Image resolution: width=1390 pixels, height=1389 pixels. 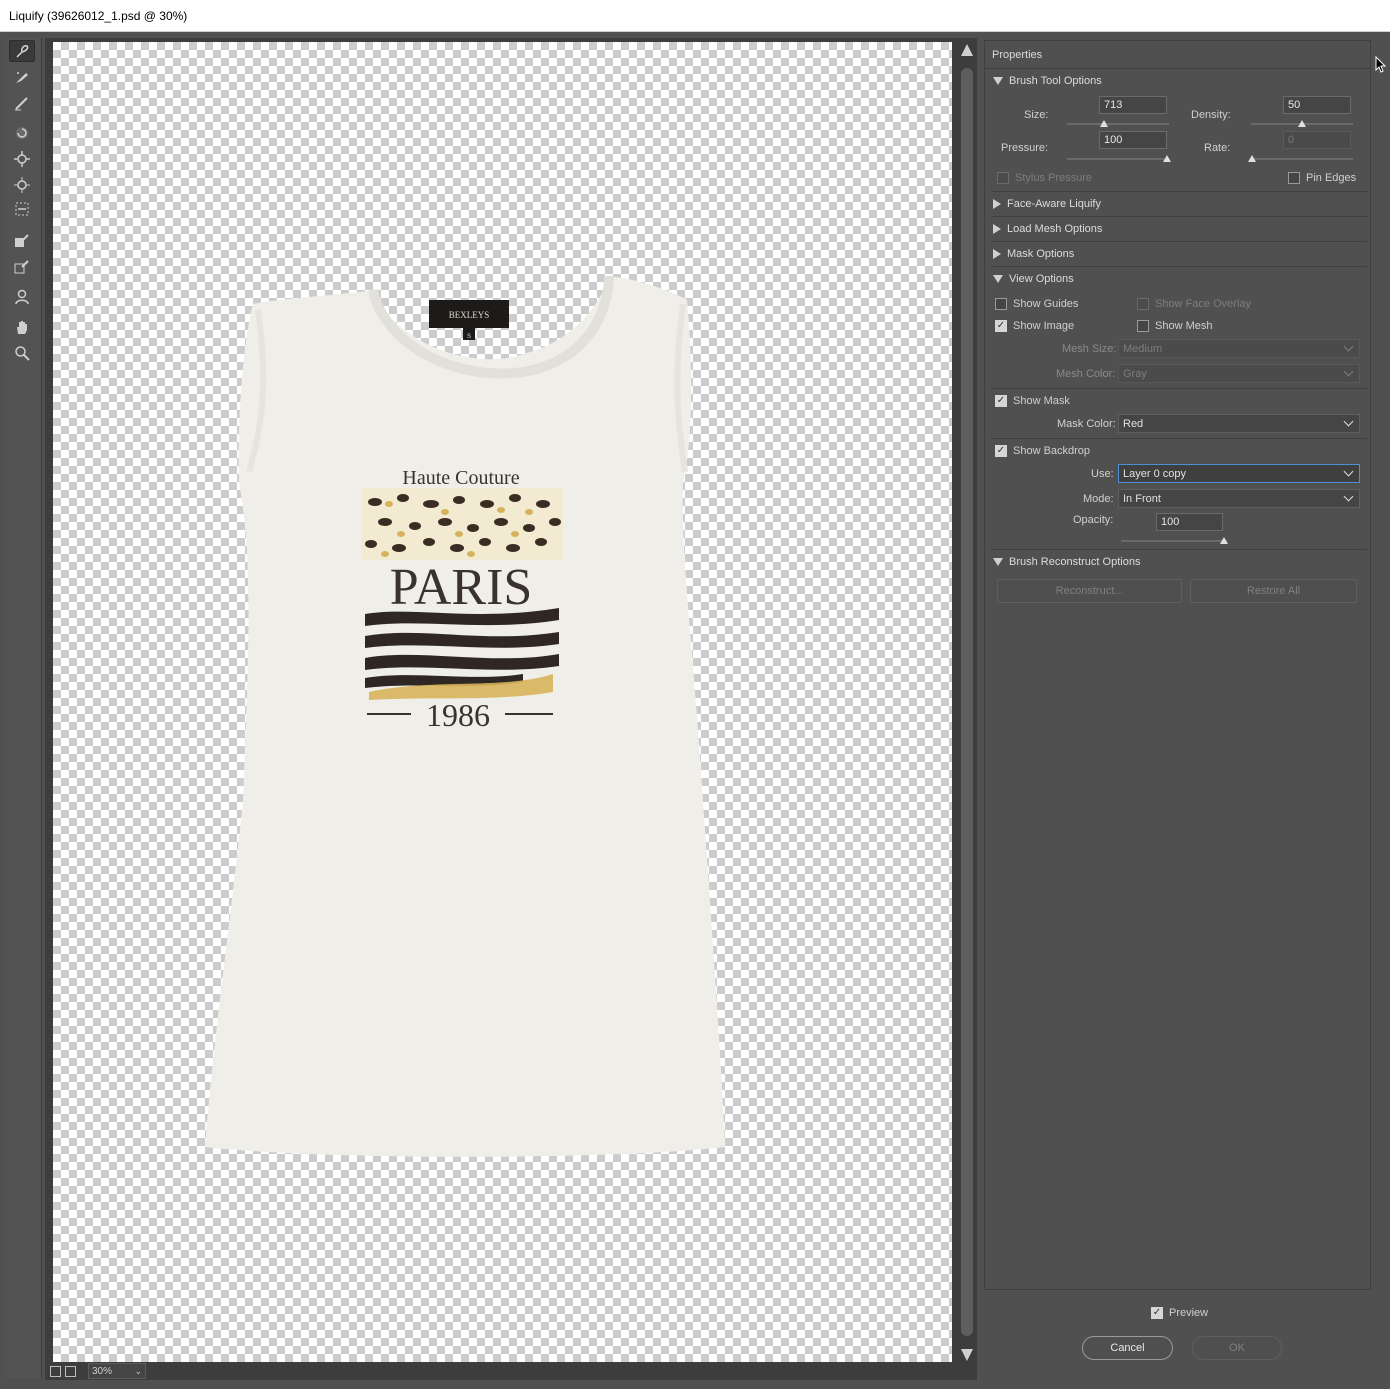 I want to click on mesh-size-label: Mesh Size:, so click(x=1089, y=349).